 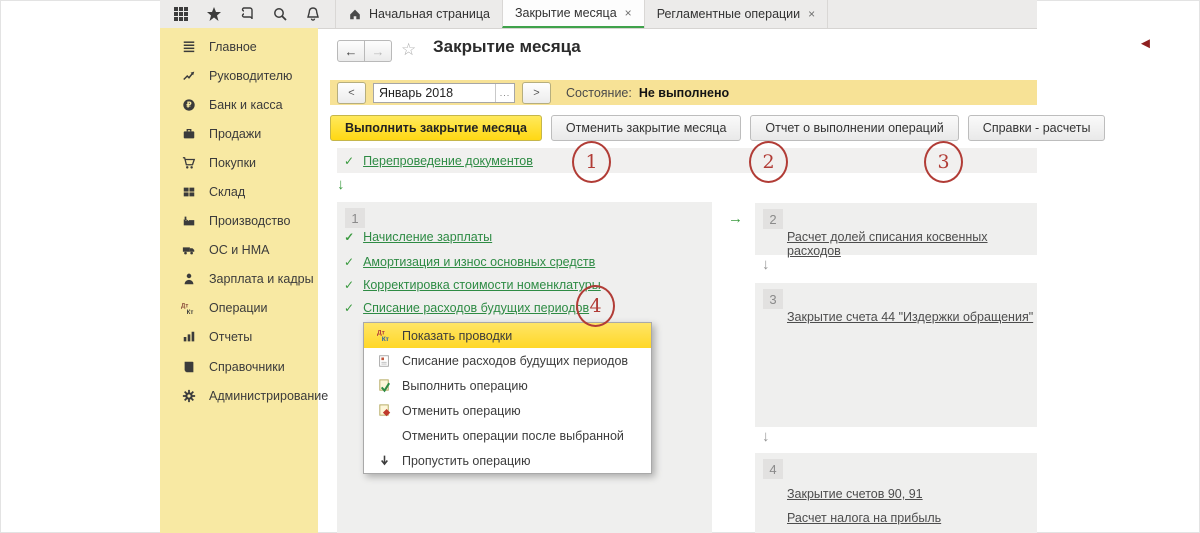 I want to click on sidebar-item-label: ОС и НМА, so click(x=239, y=250).